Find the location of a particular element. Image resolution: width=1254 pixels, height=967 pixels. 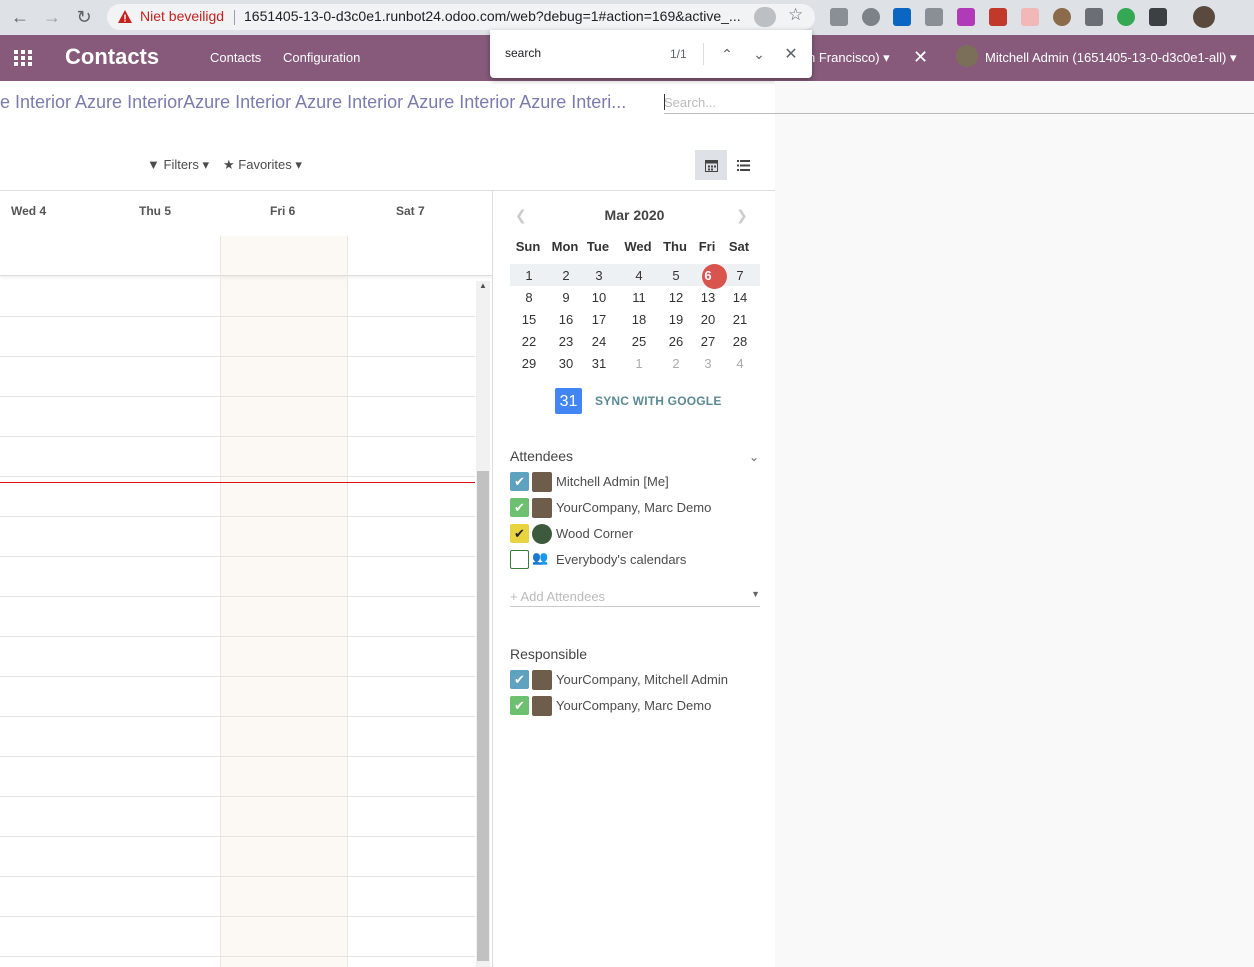

mini-calendar-day: 23 is located at coordinates (566, 341).